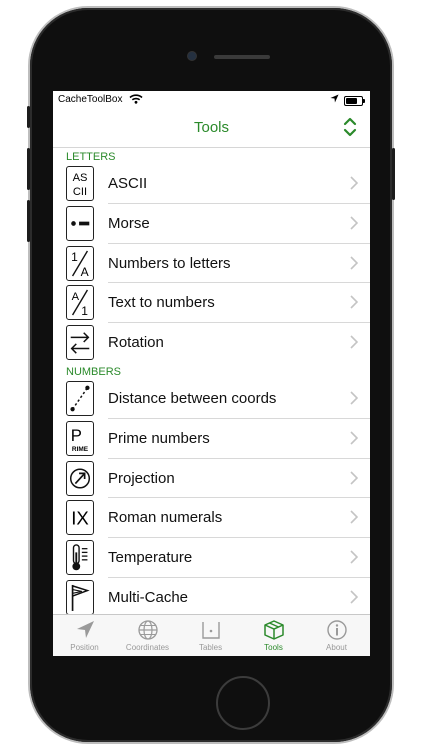 The width and height of the screenshot is (422, 750). What do you see at coordinates (393, 174) in the screenshot?
I see `power-button` at bounding box center [393, 174].